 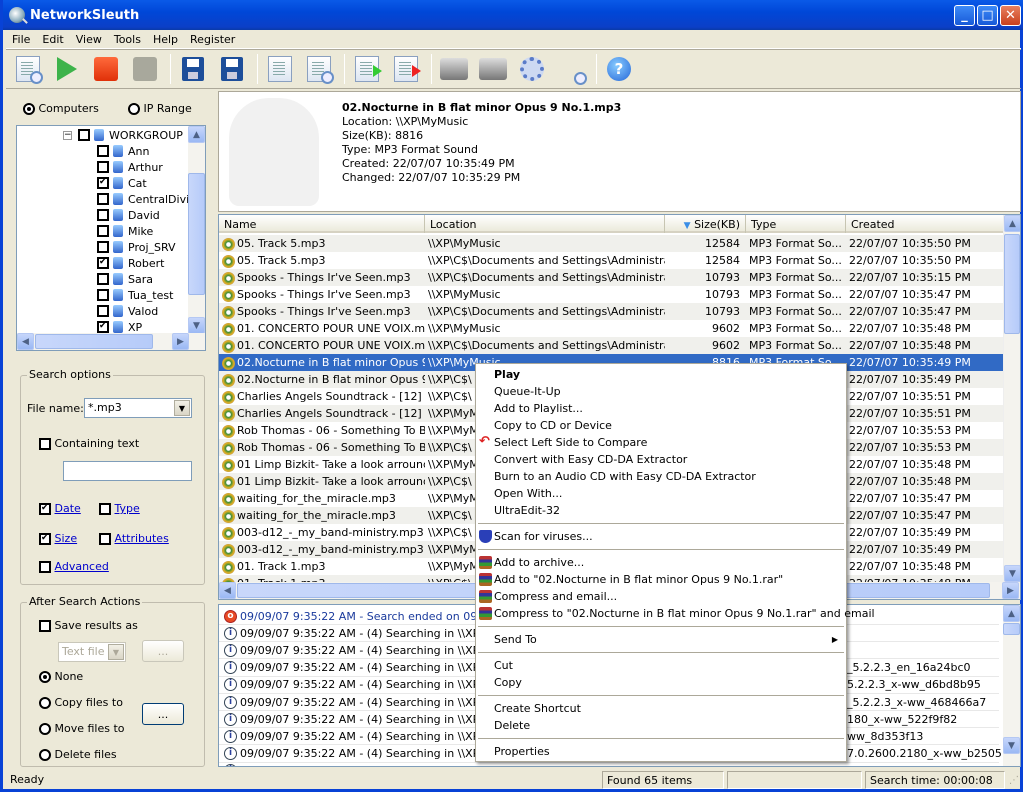 What do you see at coordinates (78, 754) in the screenshot?
I see `action-delete-radio: Delete files` at bounding box center [78, 754].